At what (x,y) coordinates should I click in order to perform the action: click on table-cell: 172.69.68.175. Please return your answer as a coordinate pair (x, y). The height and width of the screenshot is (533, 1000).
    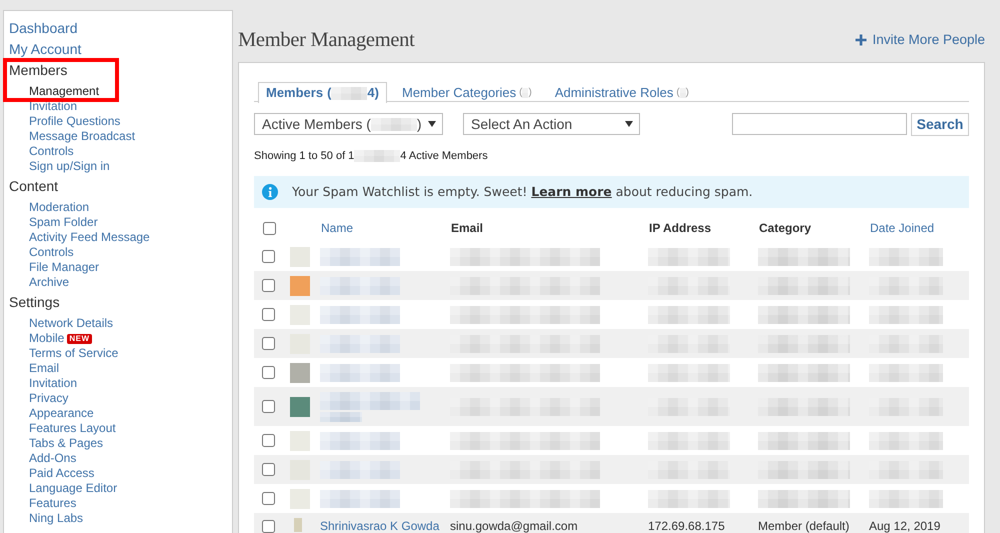
    Looking at the image, I should click on (686, 526).